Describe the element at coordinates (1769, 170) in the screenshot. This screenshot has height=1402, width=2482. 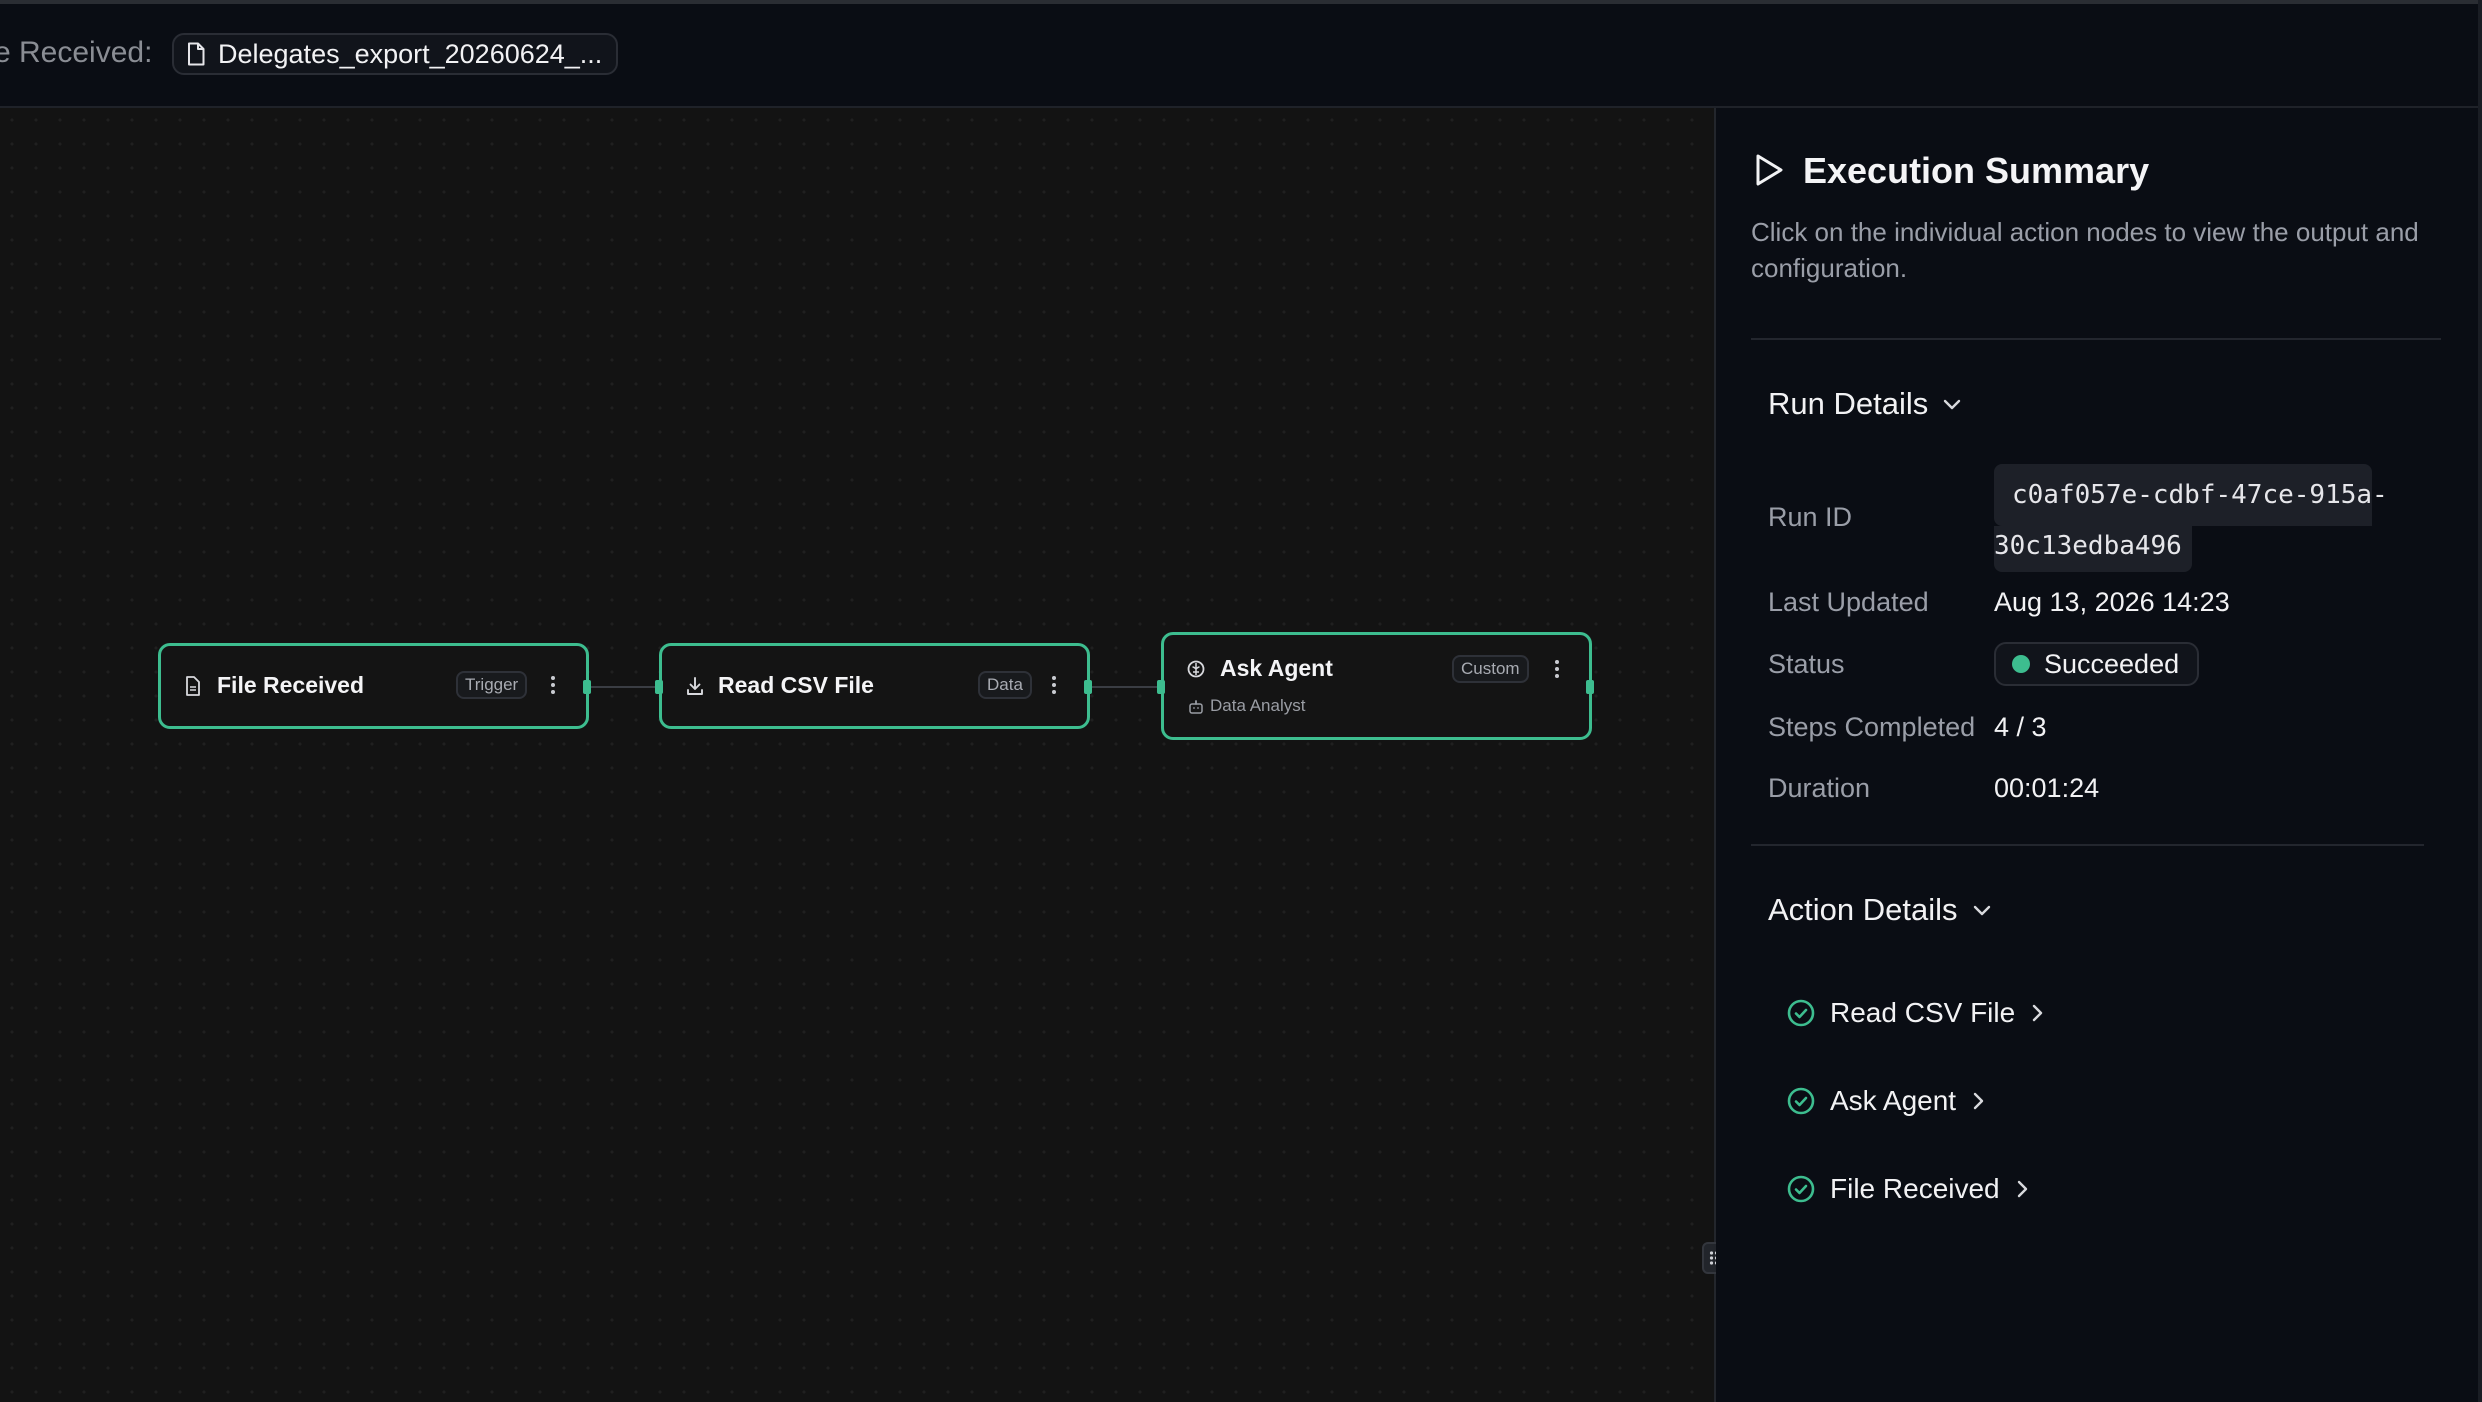
I see `play-icon` at that location.